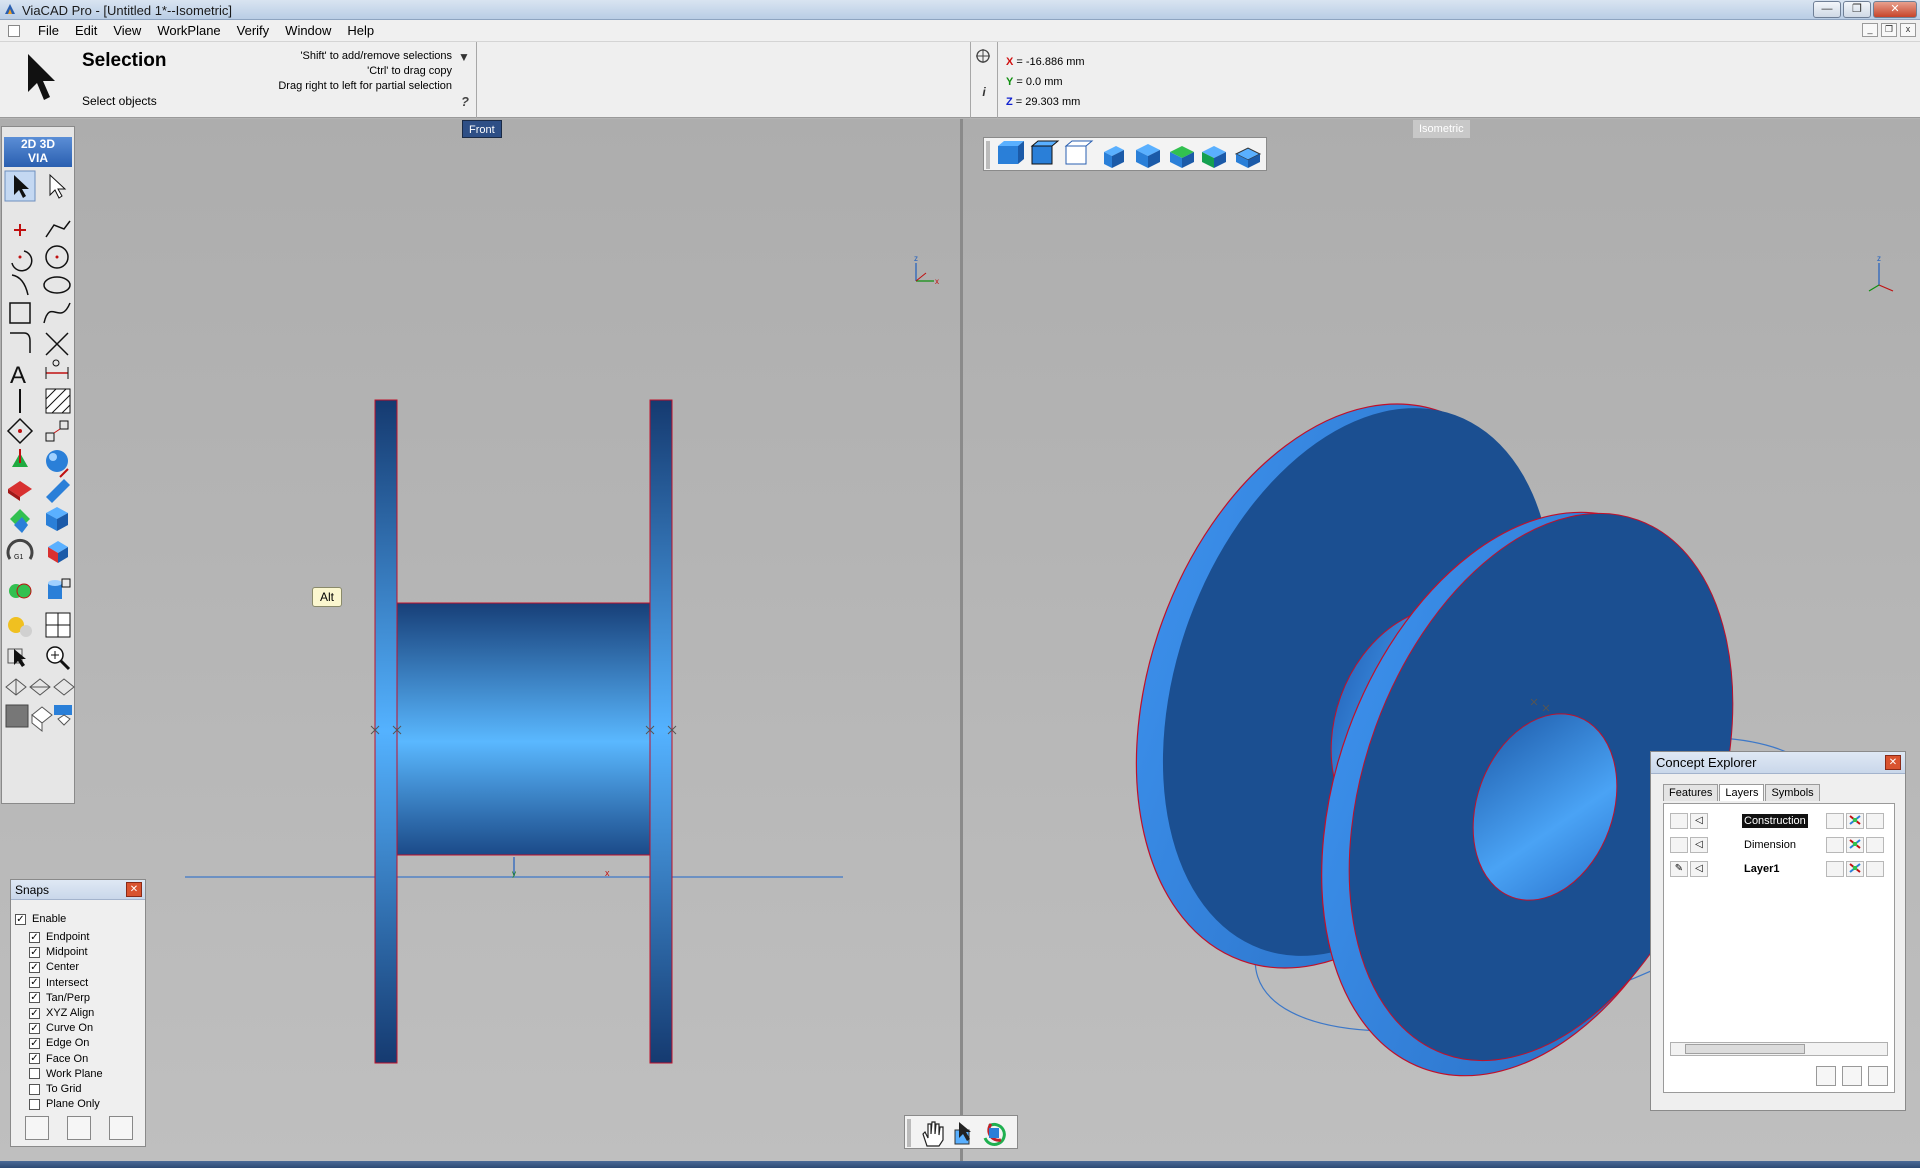  What do you see at coordinates (66, 1074) in the screenshot?
I see `snap-option-work-plane: Work Plane` at bounding box center [66, 1074].